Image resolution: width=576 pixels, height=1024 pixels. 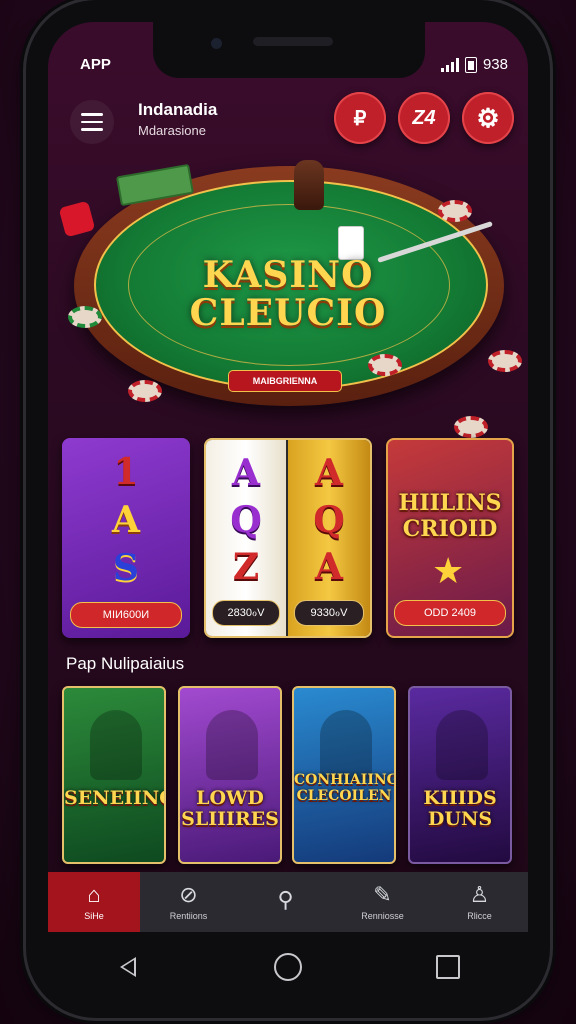 I want to click on play-button: ODD 2409, so click(x=450, y=613).